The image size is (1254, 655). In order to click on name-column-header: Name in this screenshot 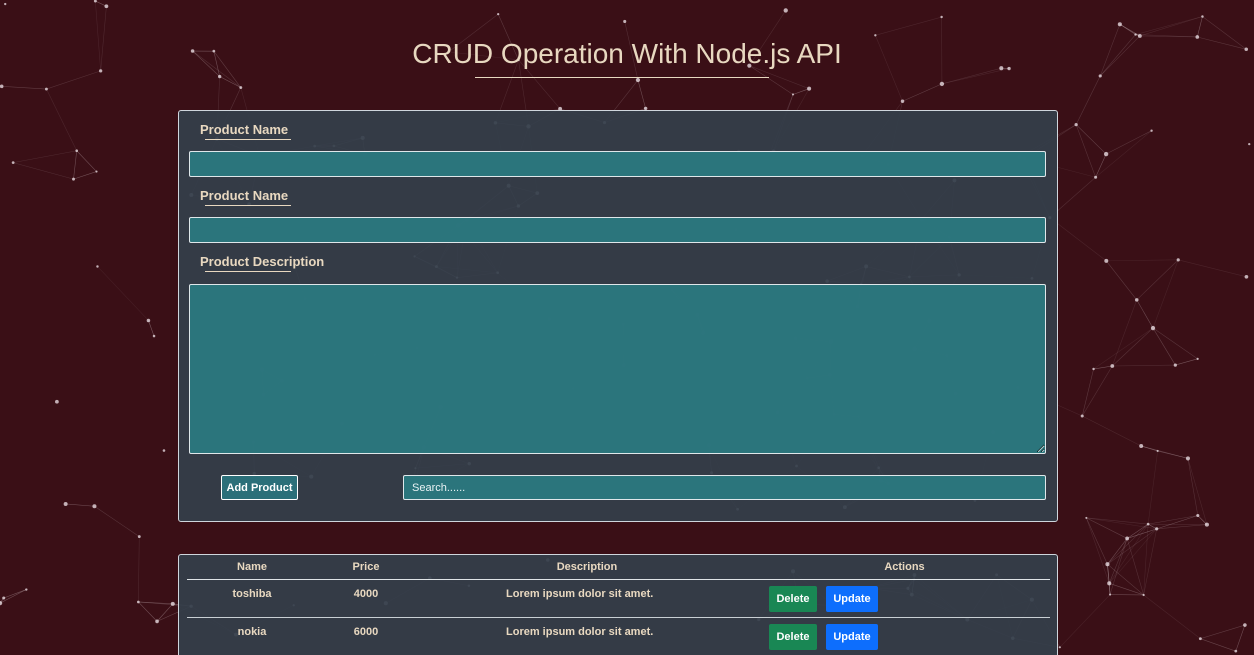, I will do `click(252, 567)`.